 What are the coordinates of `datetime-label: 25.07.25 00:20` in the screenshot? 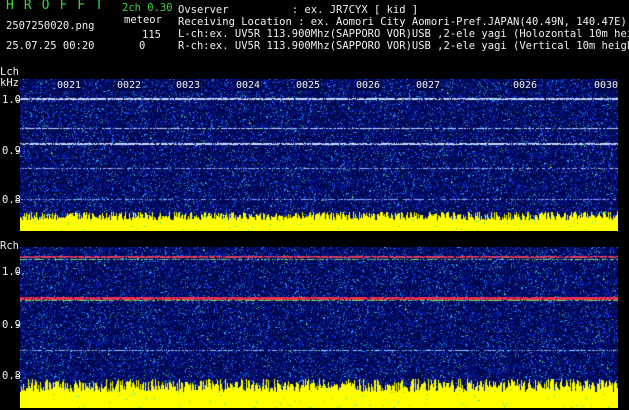 It's located at (50, 46).